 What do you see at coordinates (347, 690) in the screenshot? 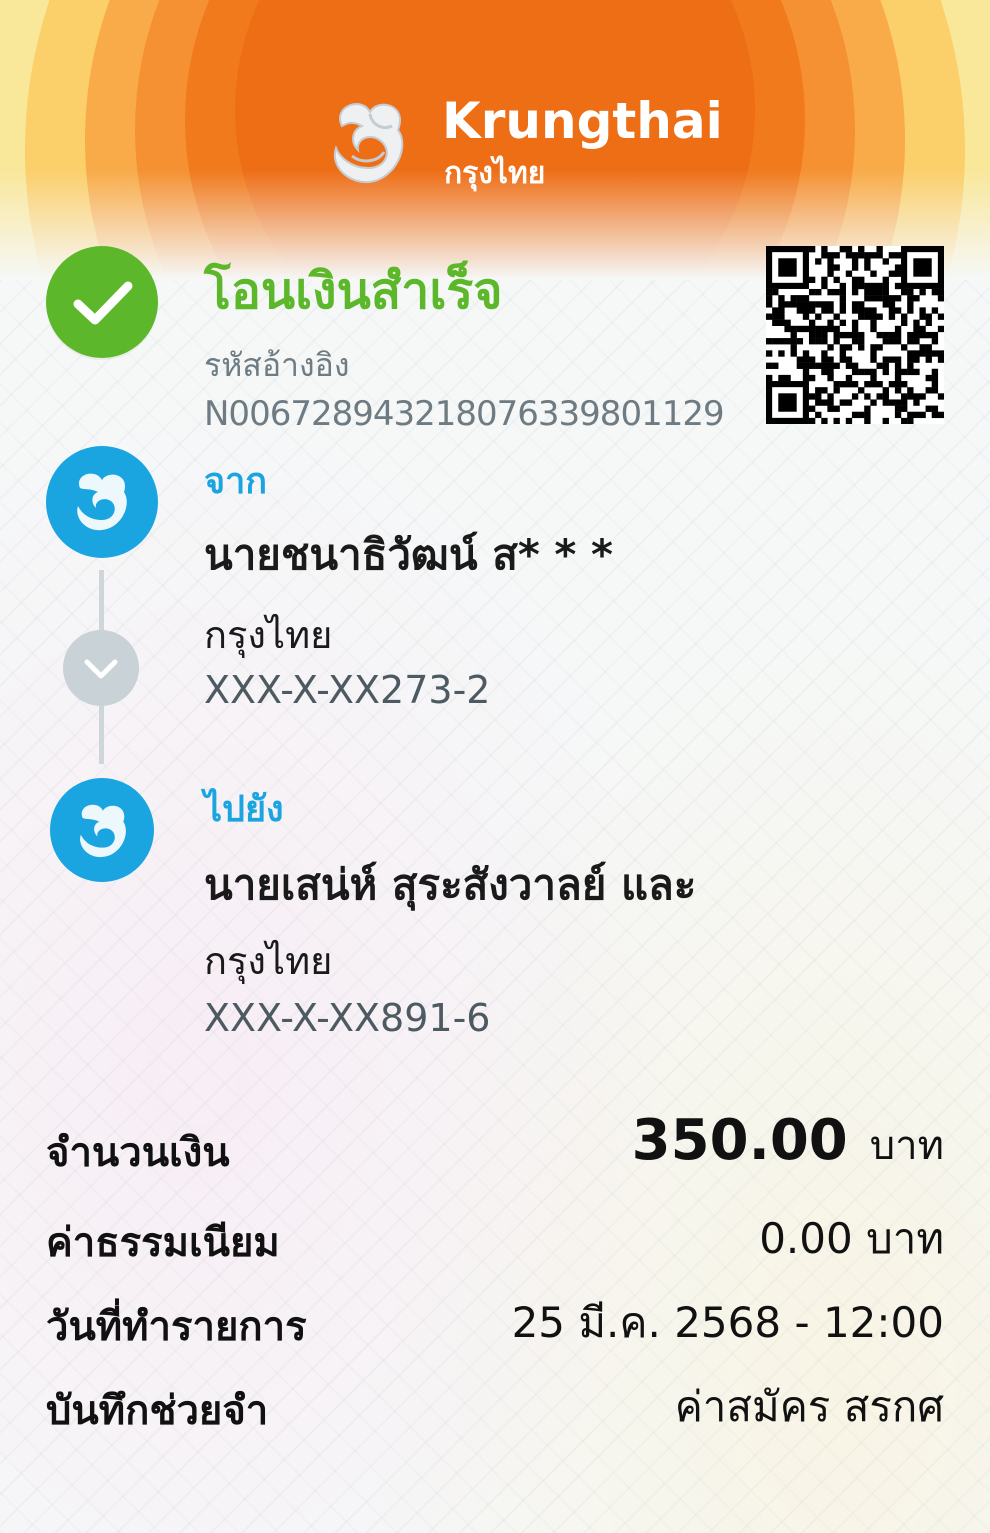
I see `sender-account: XXX-X-XX273-2` at bounding box center [347, 690].